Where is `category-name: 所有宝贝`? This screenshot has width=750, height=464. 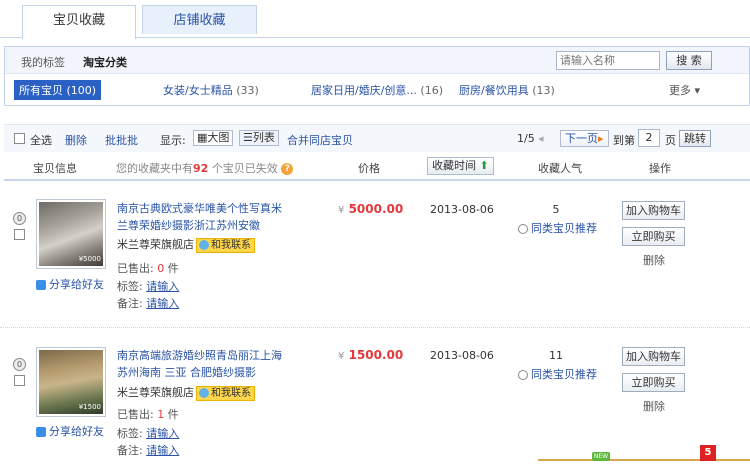
category-name: 所有宝贝 is located at coordinates (41, 90).